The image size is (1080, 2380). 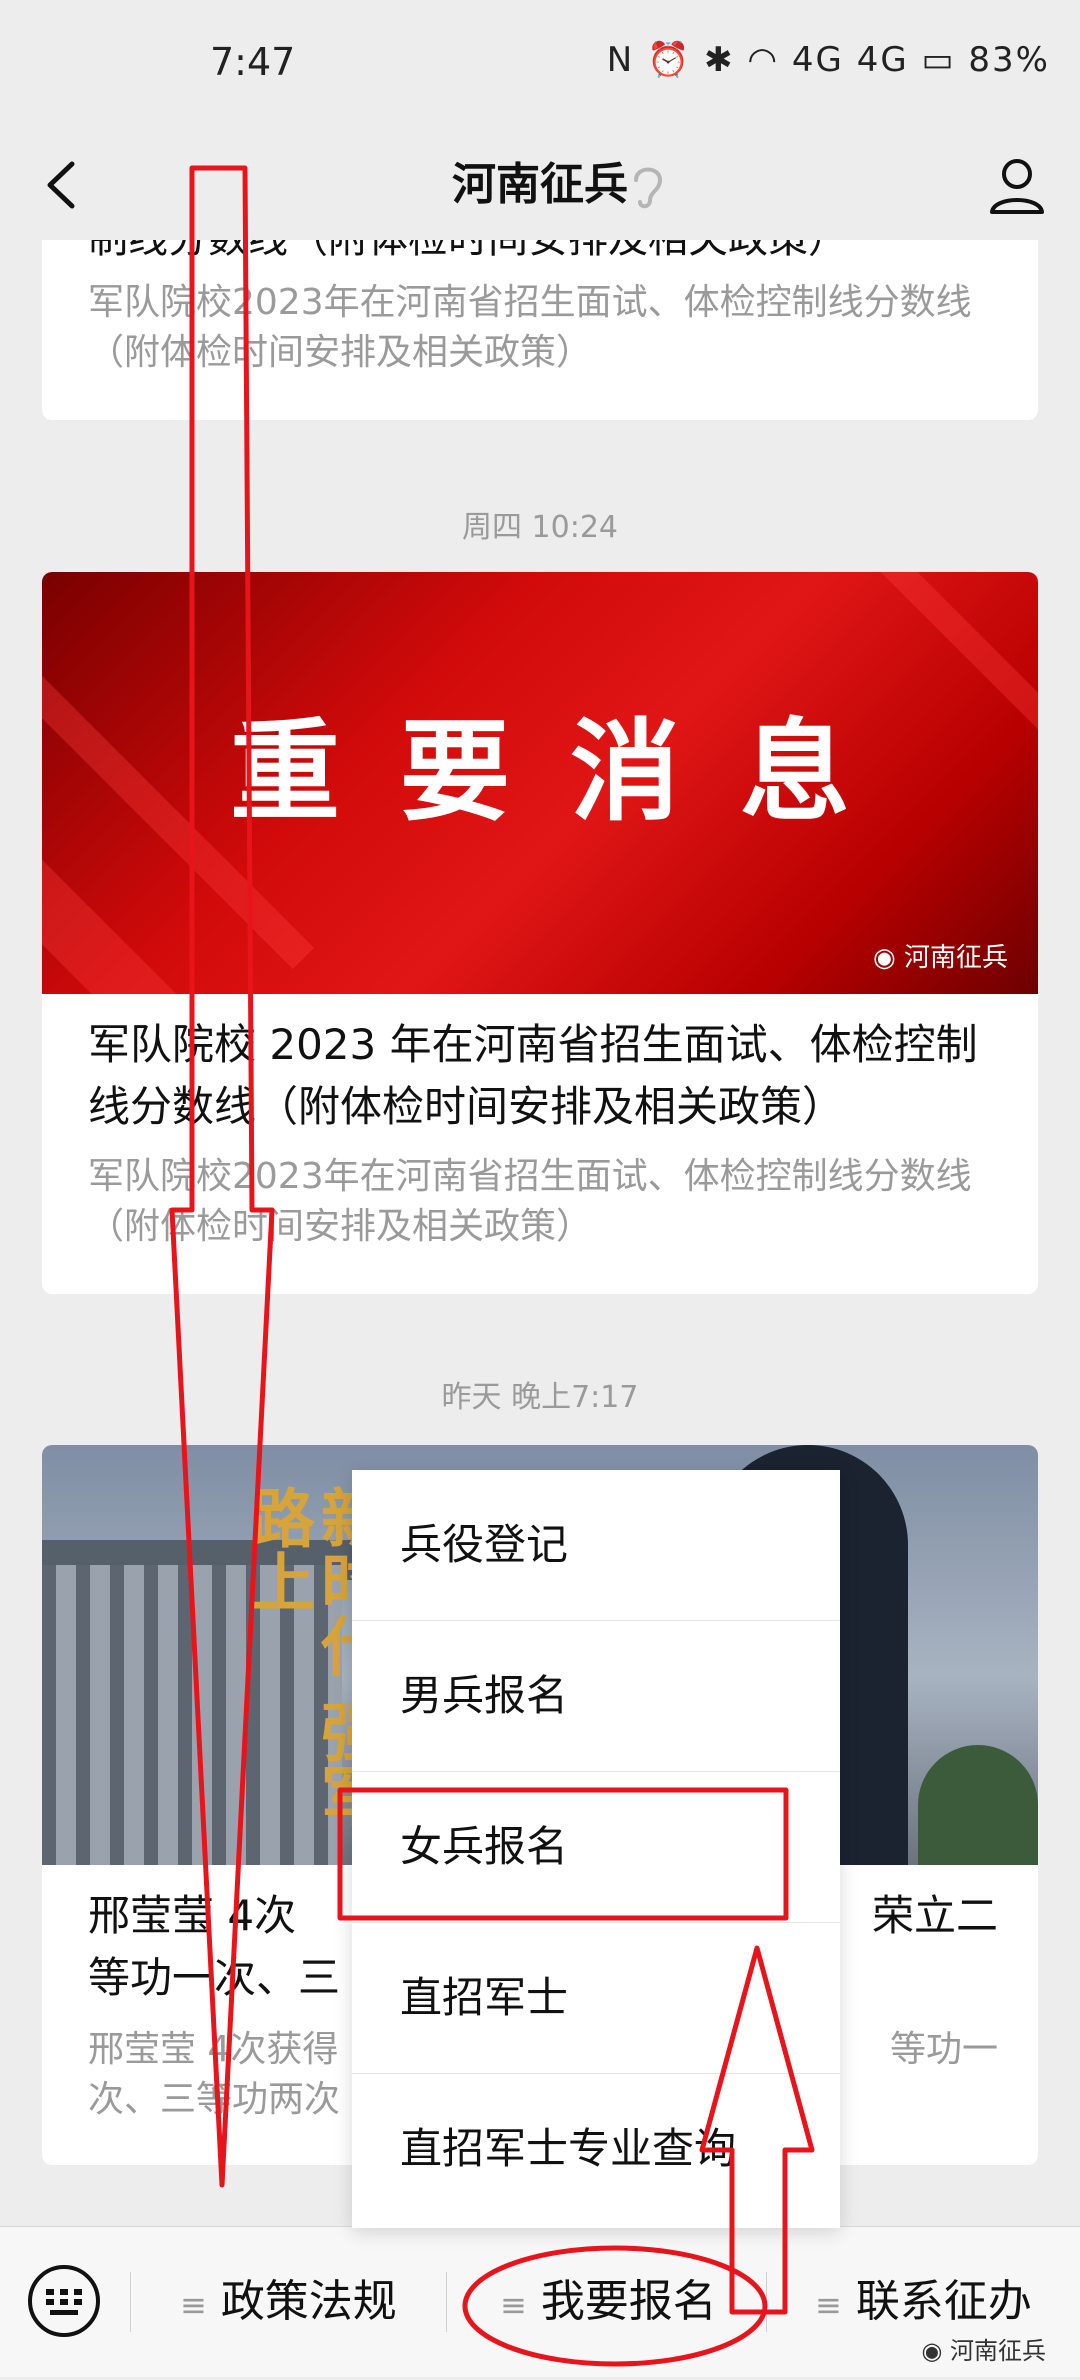 I want to click on message-timestamp: 昨天 晚上7:17, so click(x=540, y=1397).